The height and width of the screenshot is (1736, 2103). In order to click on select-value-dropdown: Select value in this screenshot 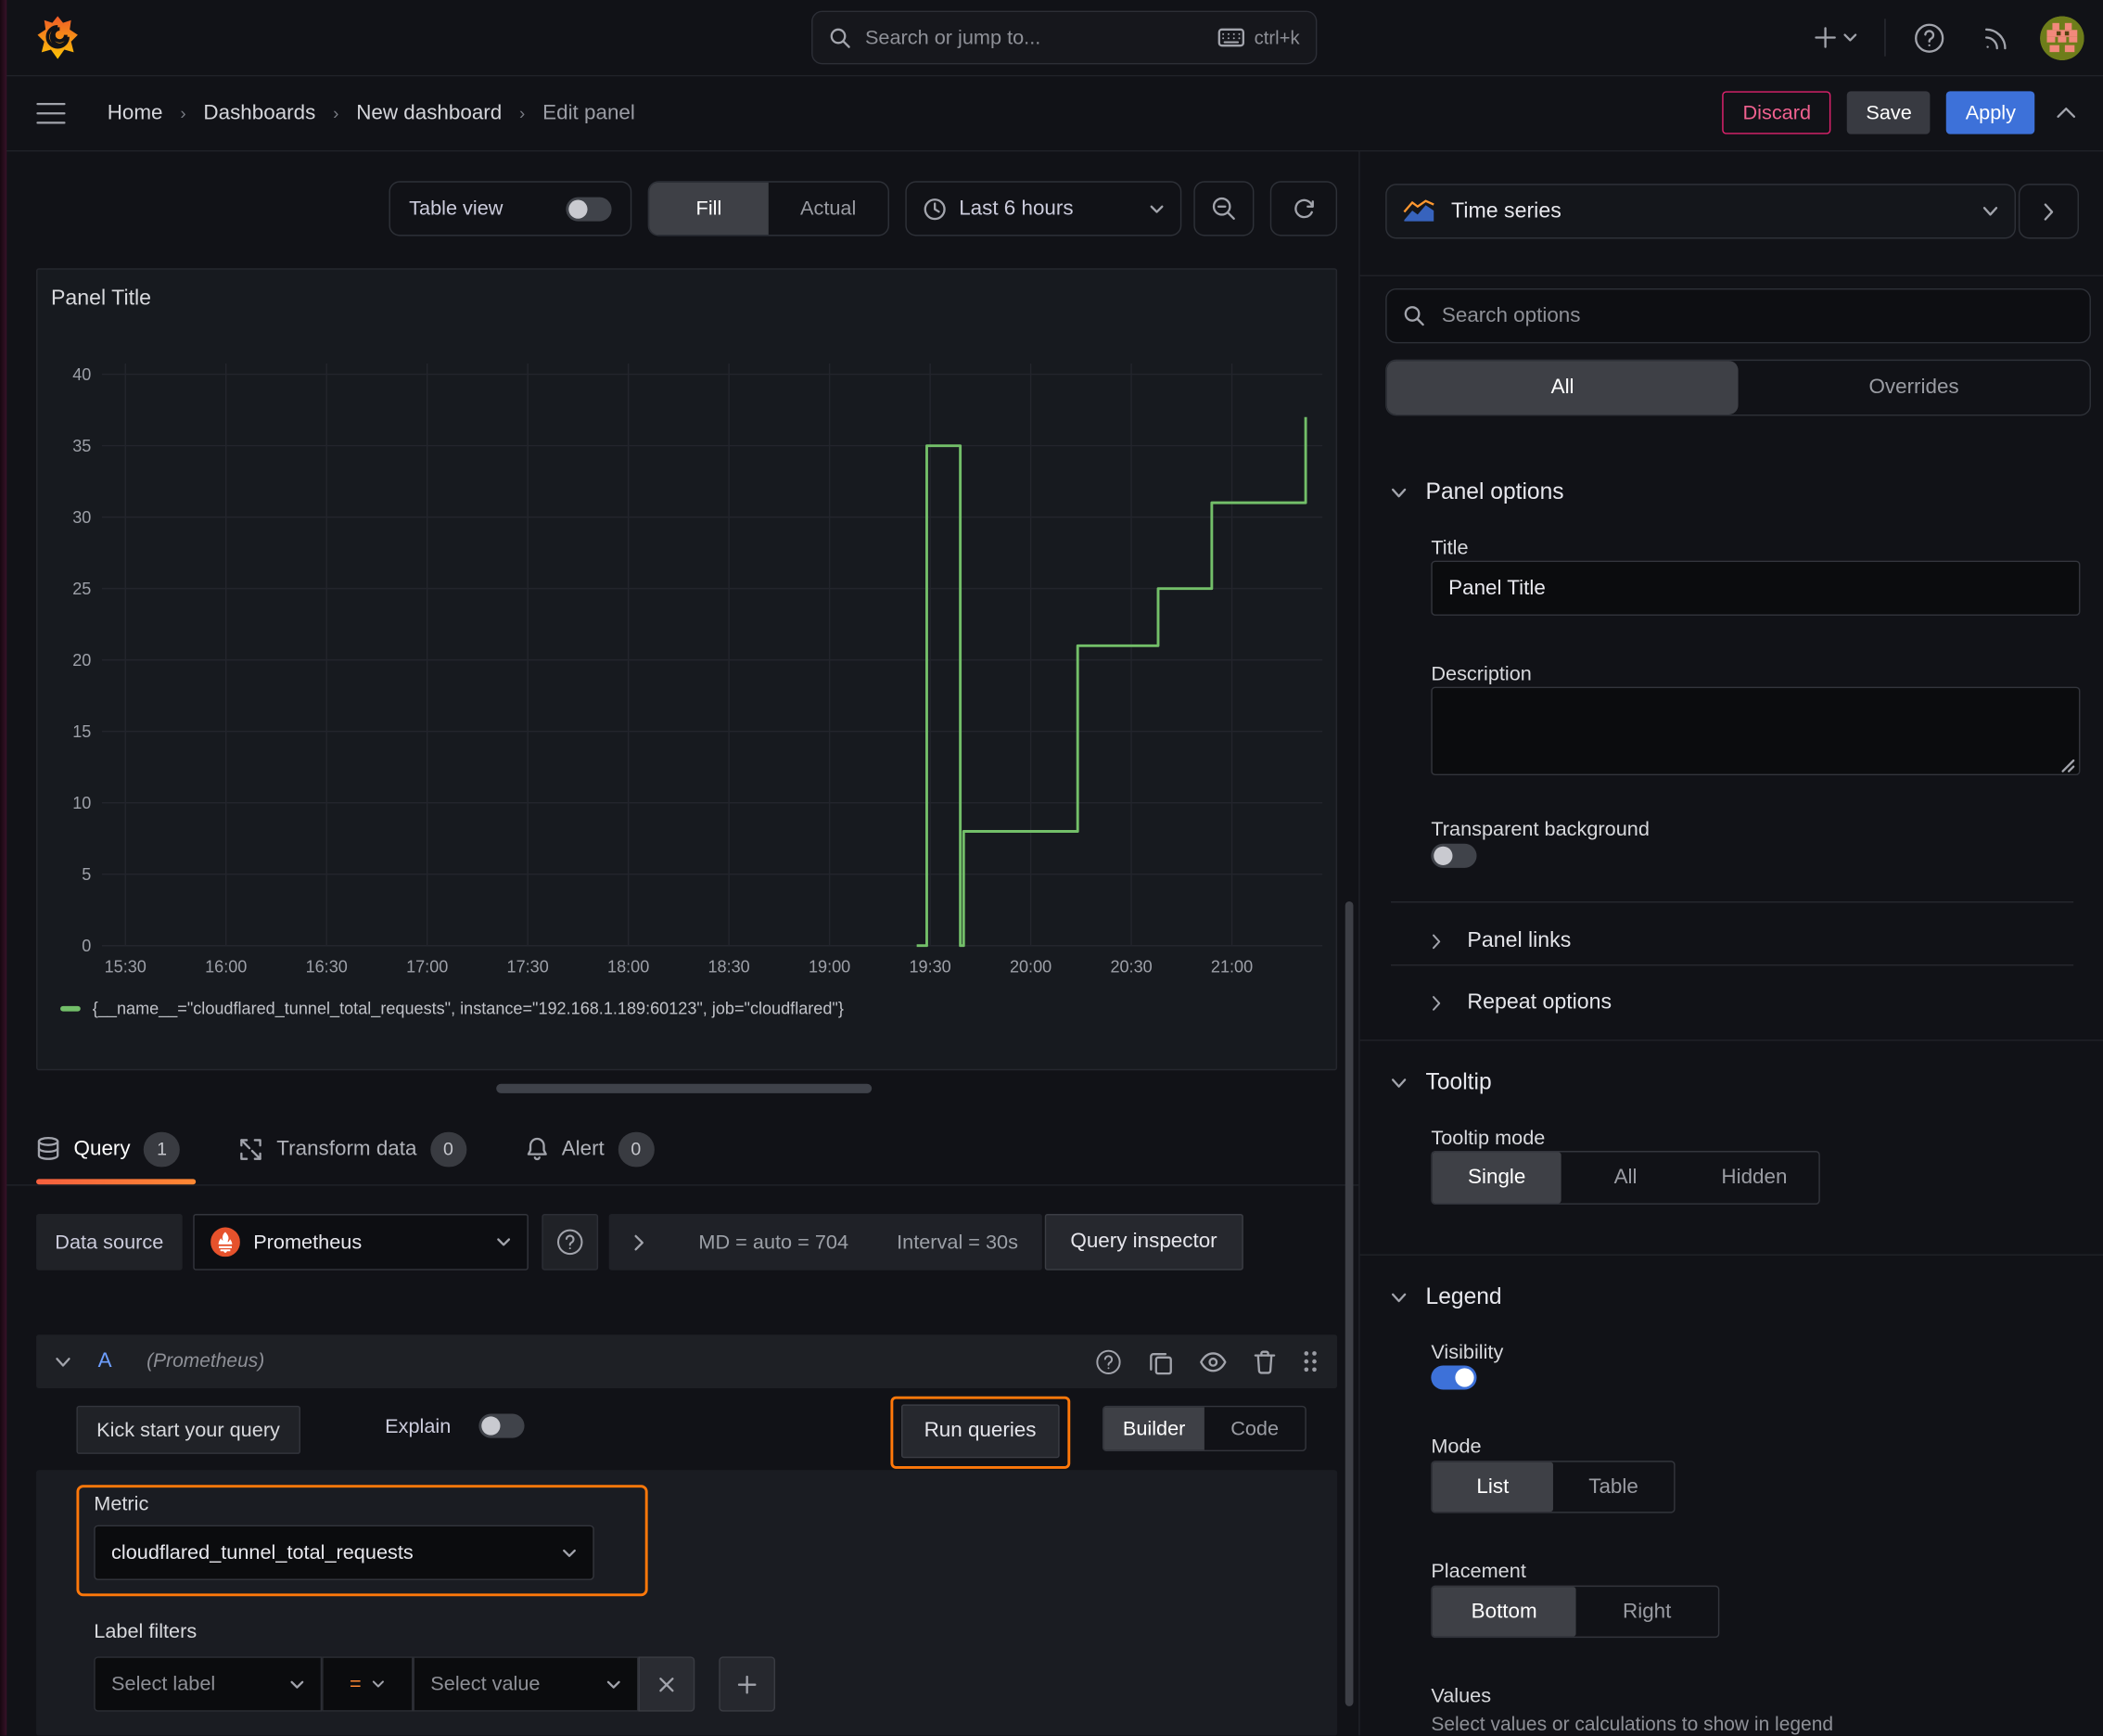, I will do `click(526, 1684)`.